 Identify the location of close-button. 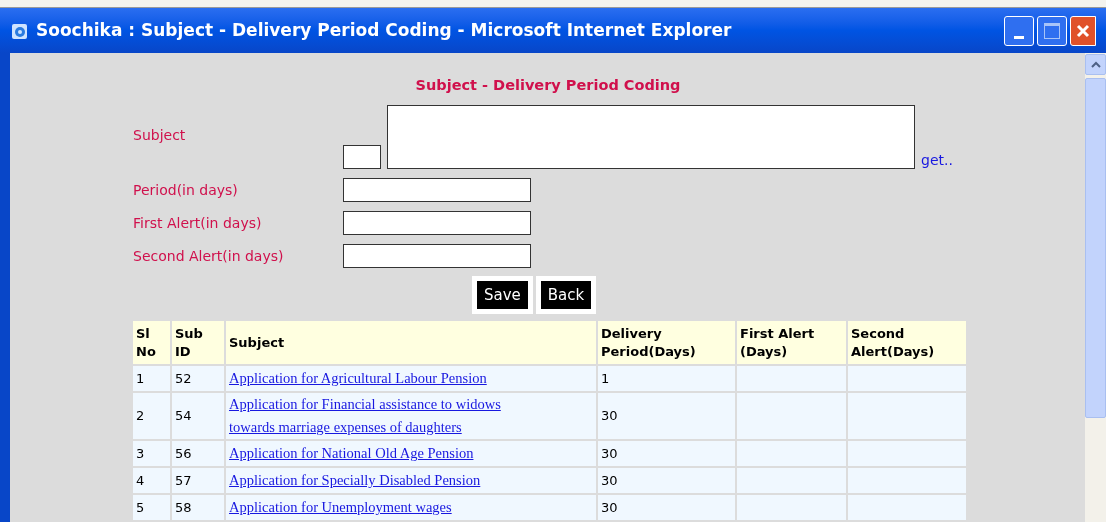
(1083, 30).